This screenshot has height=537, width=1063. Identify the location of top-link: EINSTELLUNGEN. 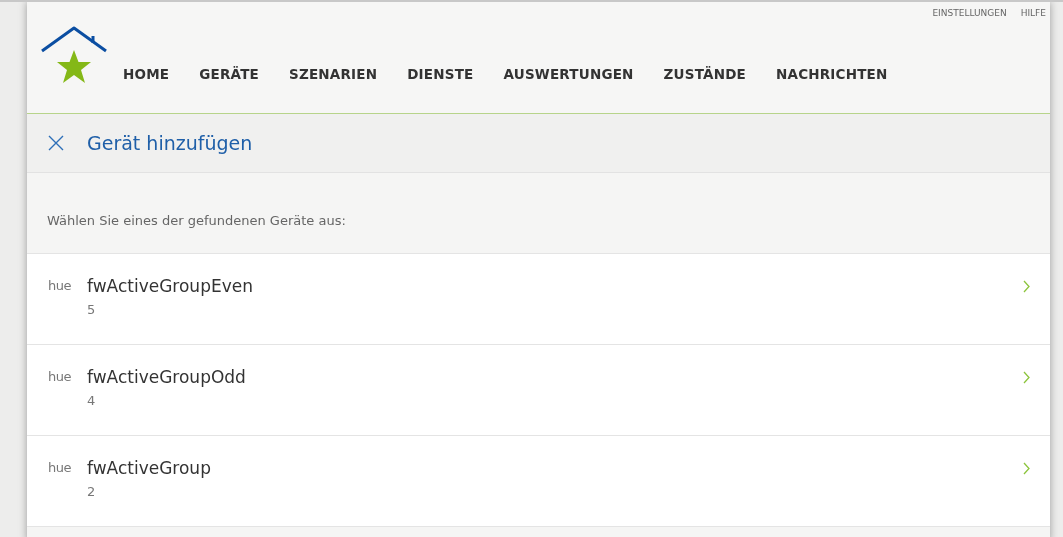
(969, 13).